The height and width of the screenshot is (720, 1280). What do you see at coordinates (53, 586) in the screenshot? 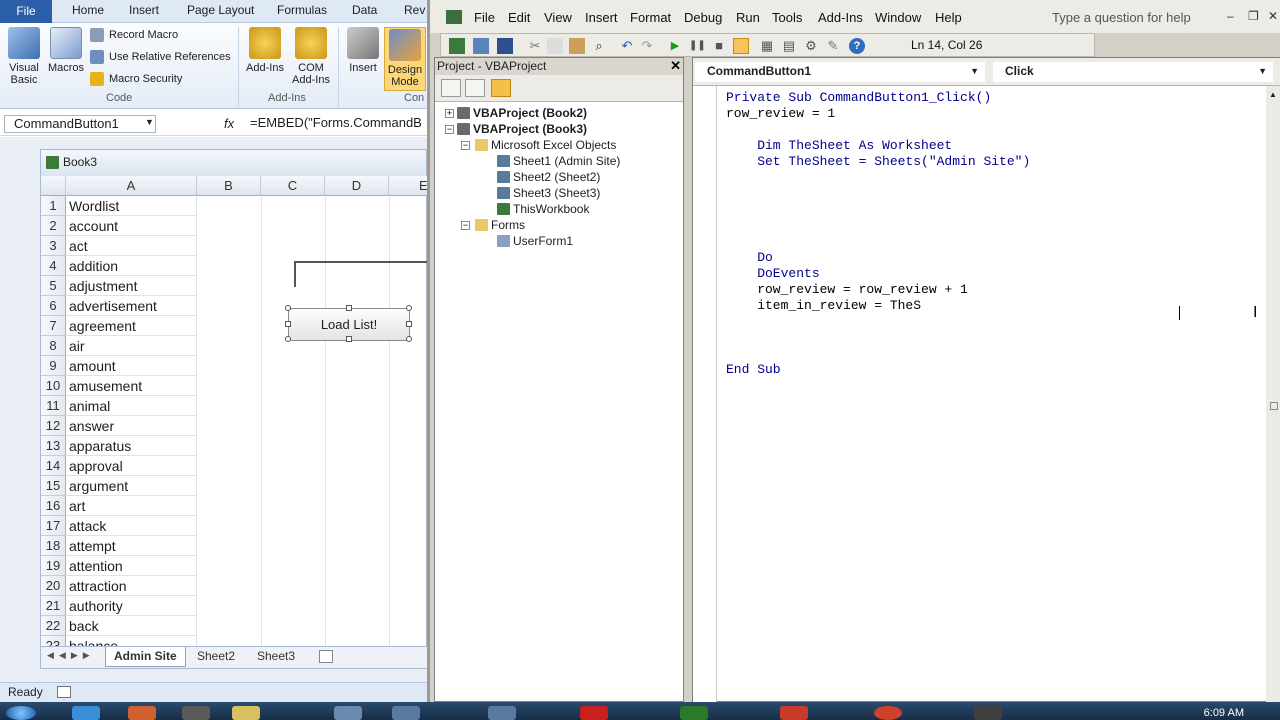
I see `row-header: 20` at bounding box center [53, 586].